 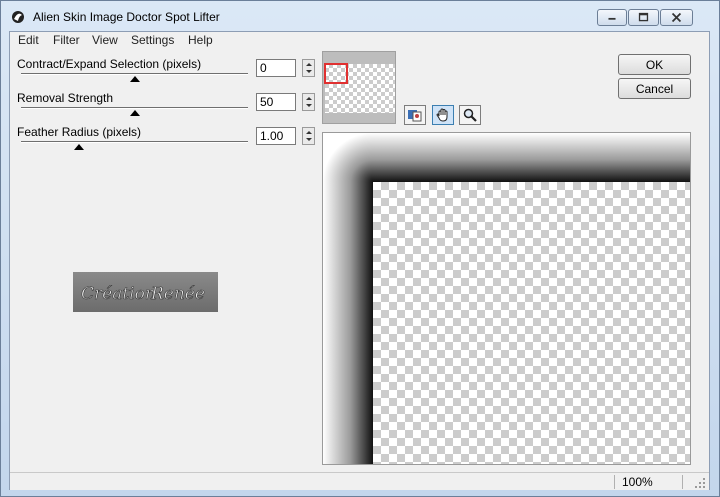 I want to click on zoom-icon, so click(x=470, y=115).